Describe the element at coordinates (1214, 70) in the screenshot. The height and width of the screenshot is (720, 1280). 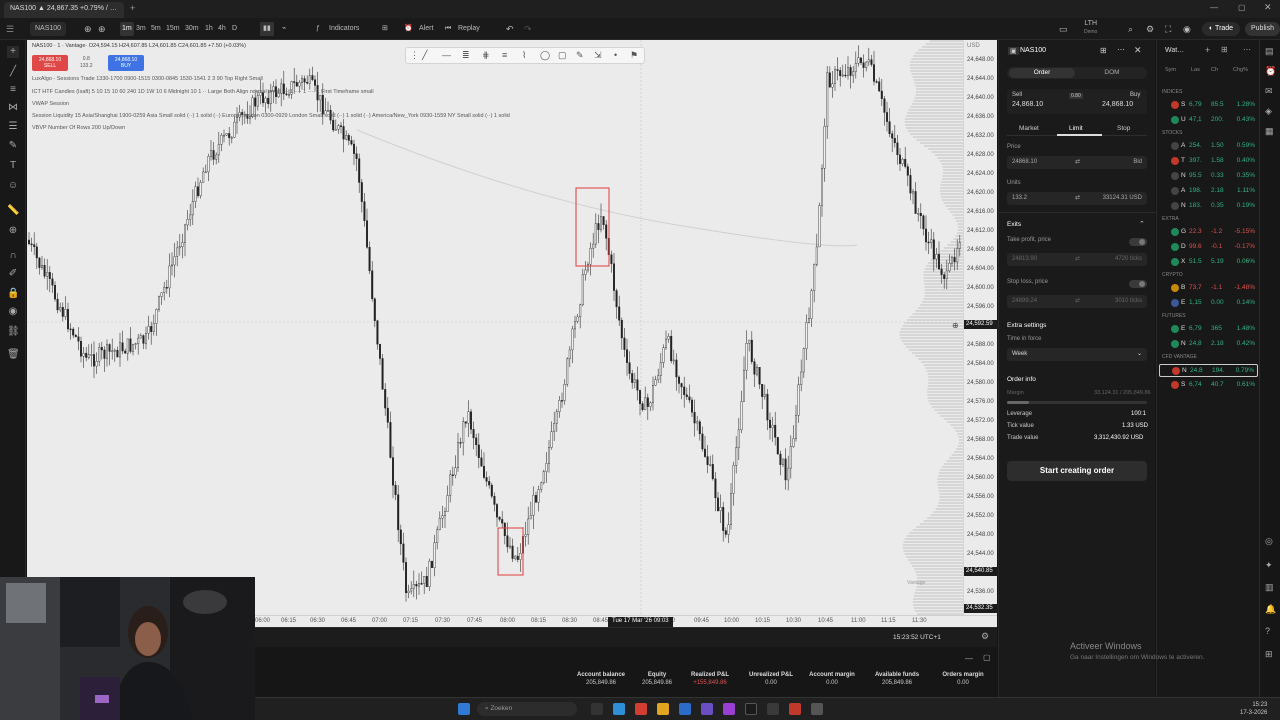
I see `col-change: Ch` at that location.